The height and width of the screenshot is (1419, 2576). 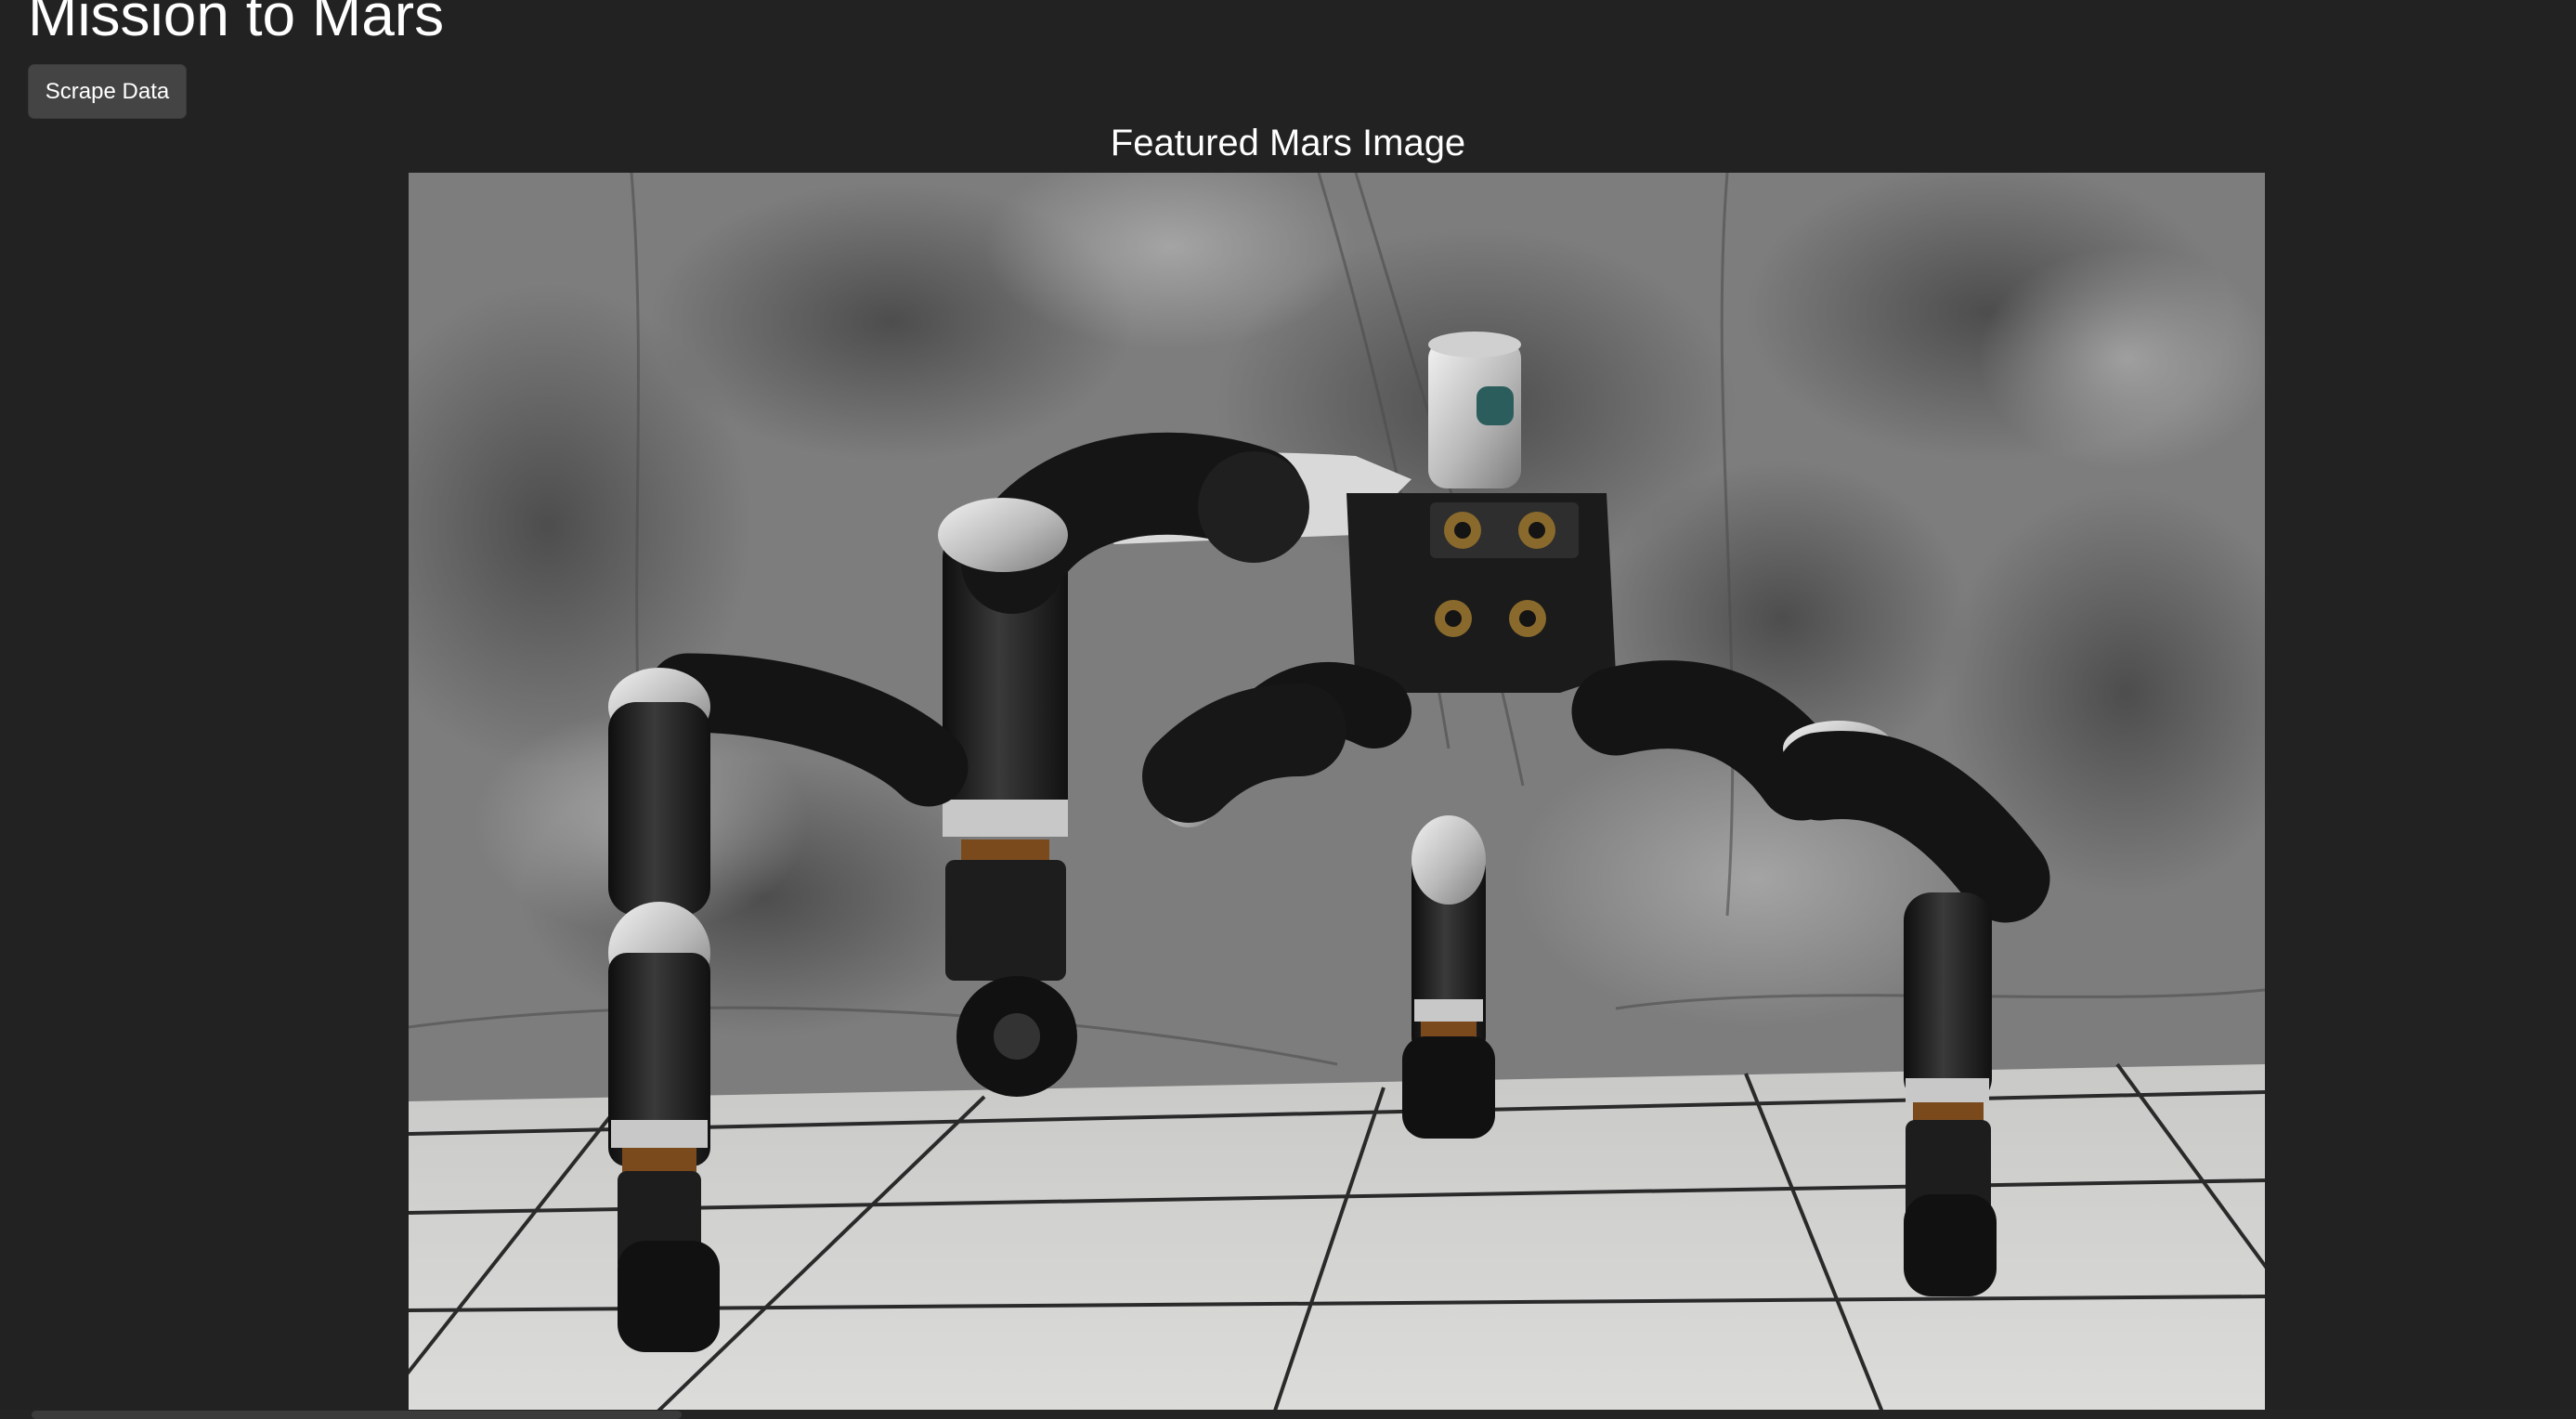 What do you see at coordinates (357, 1415) in the screenshot?
I see `horizontal-scrollbar-thumb` at bounding box center [357, 1415].